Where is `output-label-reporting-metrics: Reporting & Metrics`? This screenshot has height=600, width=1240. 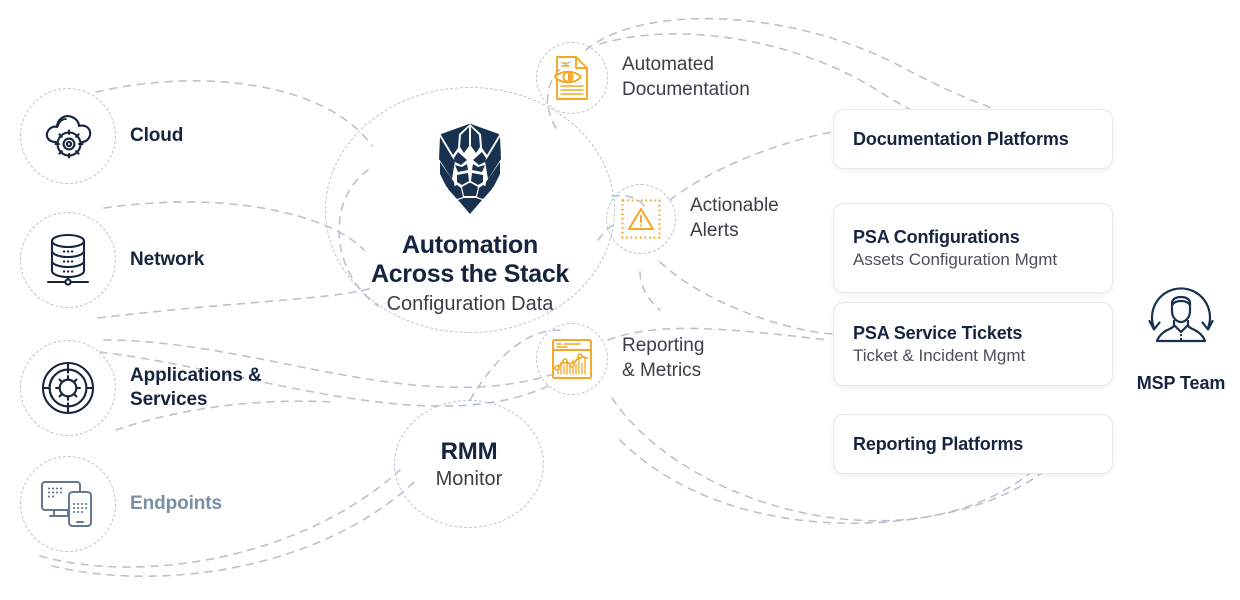
output-label-reporting-metrics: Reporting & Metrics is located at coordinates (663, 358).